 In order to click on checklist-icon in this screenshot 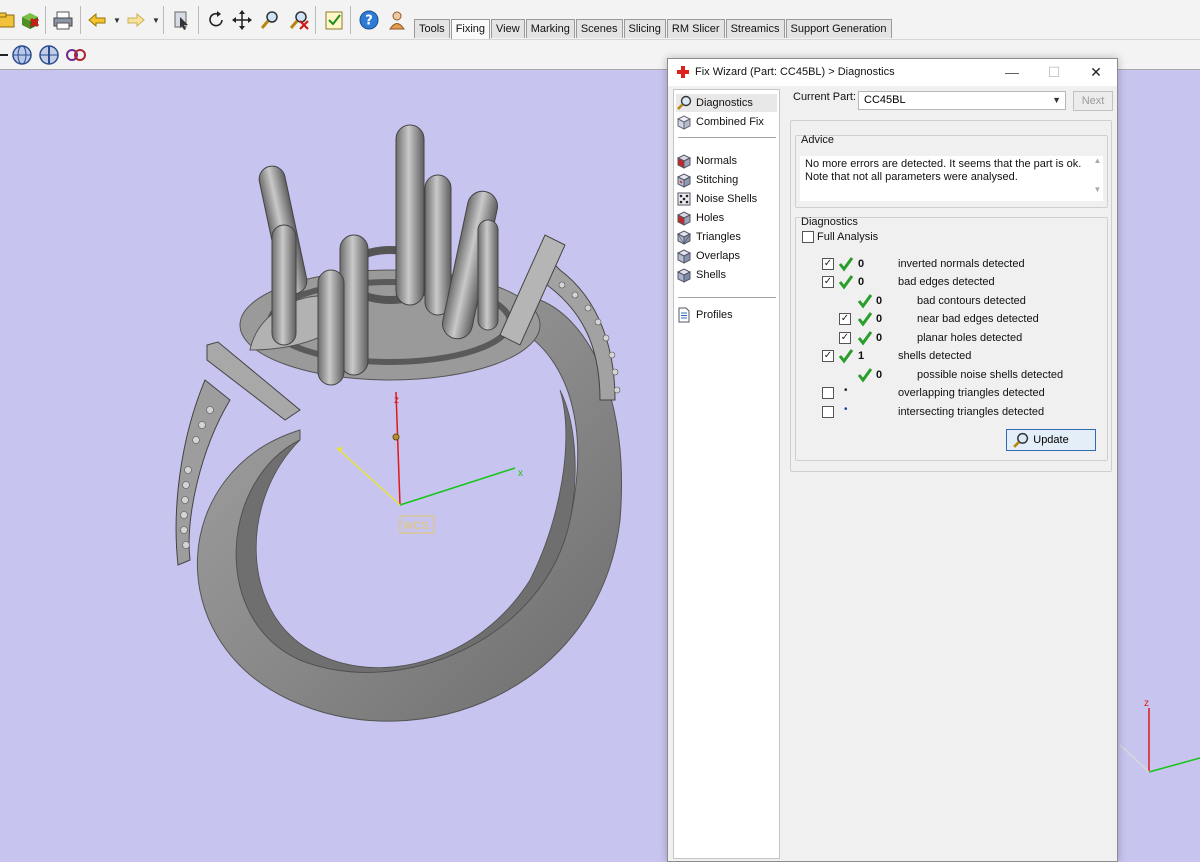, I will do `click(334, 20)`.